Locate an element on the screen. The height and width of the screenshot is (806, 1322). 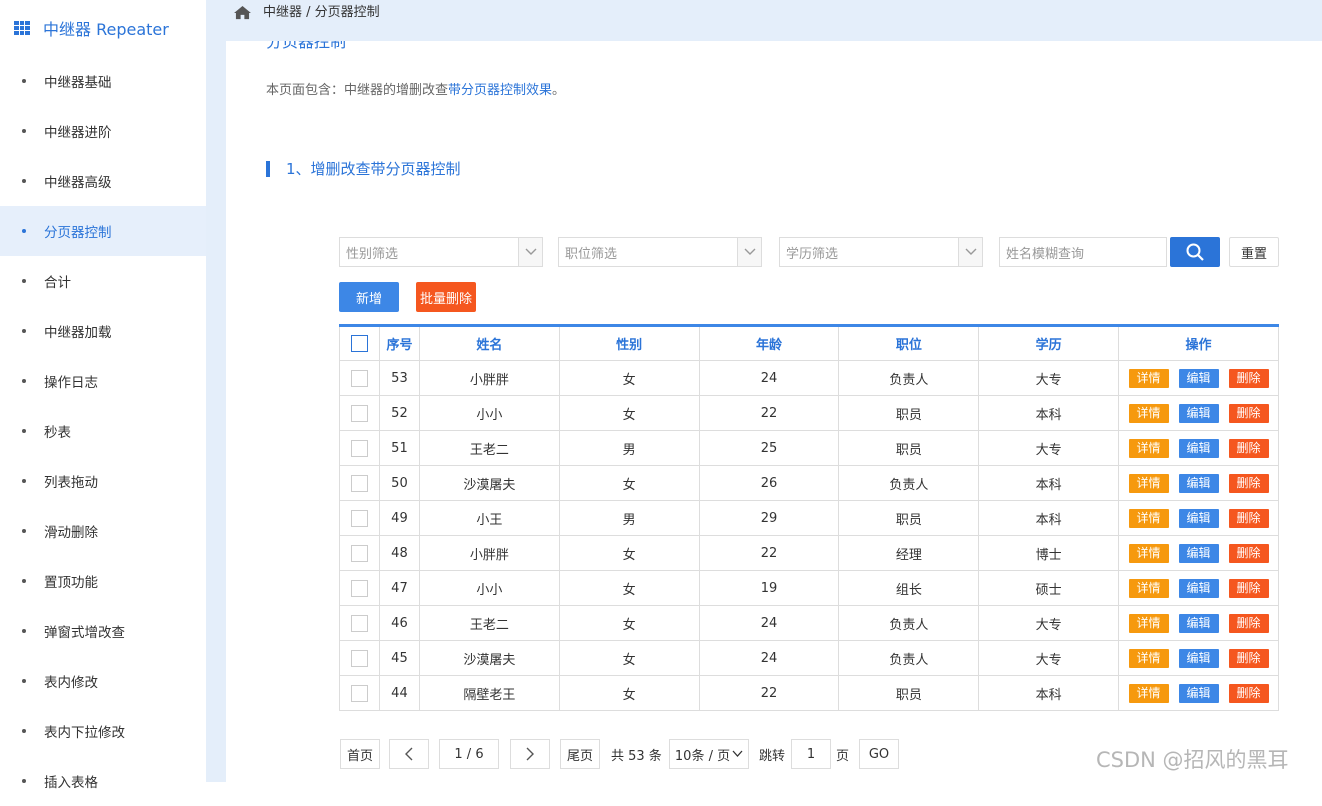
cell-actions: 详情 编辑 删除 is located at coordinates (1198, 588).